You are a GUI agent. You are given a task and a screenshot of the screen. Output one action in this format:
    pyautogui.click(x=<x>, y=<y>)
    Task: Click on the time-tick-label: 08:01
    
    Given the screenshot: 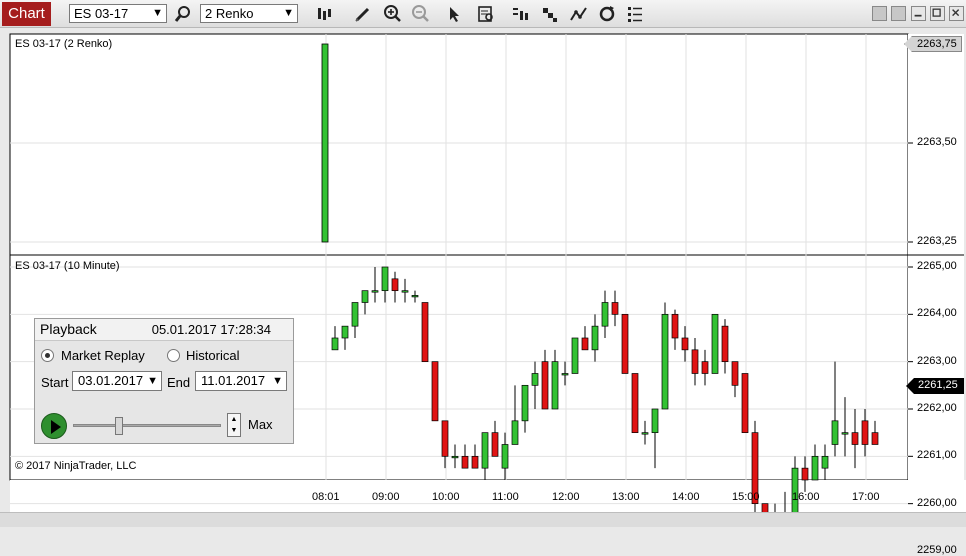 What is the action you would take?
    pyautogui.click(x=326, y=497)
    